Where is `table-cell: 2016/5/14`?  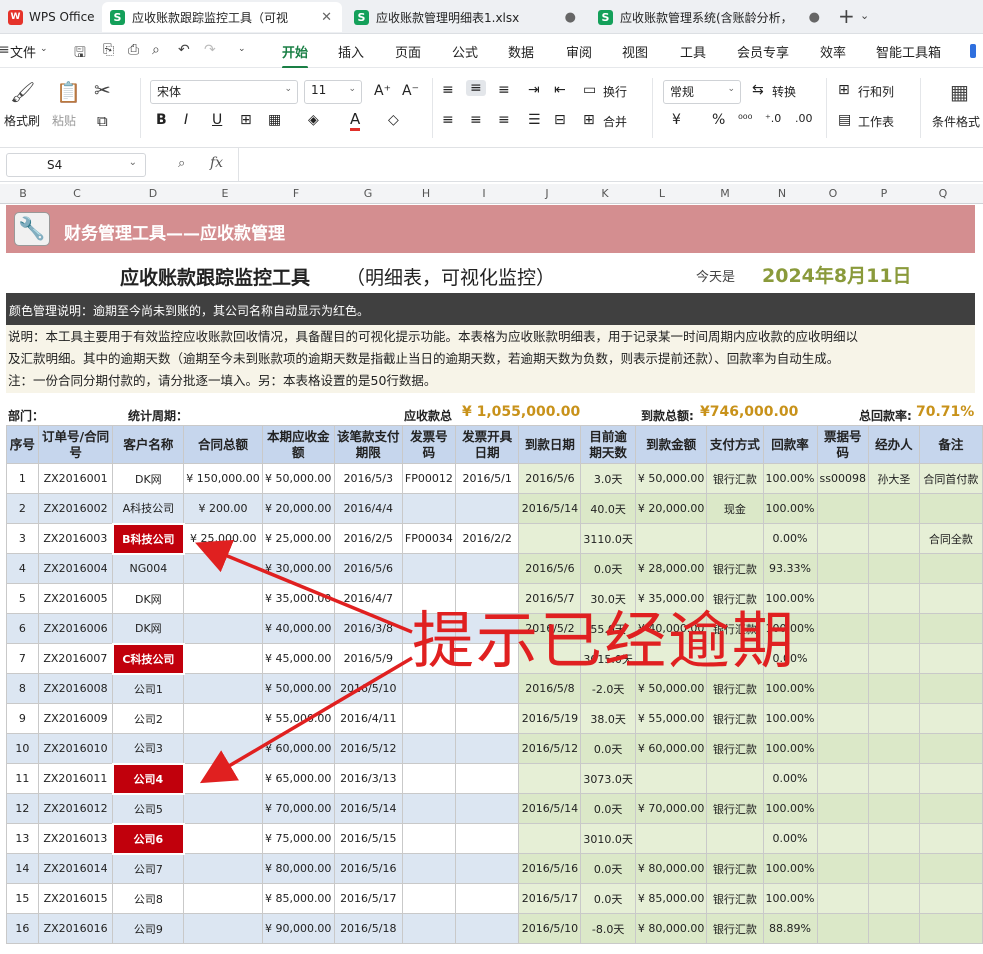
table-cell: 2016/5/14 is located at coordinates (550, 508).